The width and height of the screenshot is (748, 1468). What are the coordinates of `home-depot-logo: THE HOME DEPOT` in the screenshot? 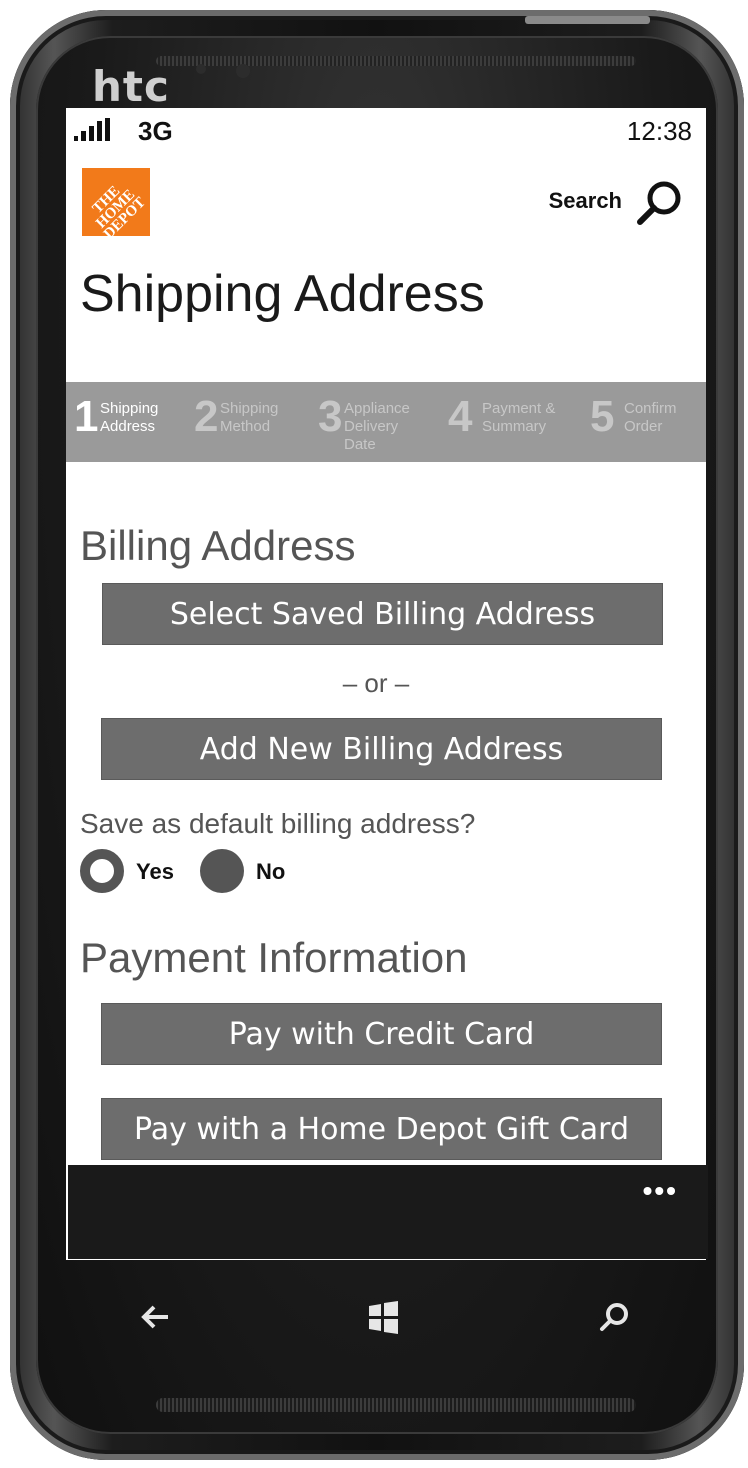 It's located at (116, 202).